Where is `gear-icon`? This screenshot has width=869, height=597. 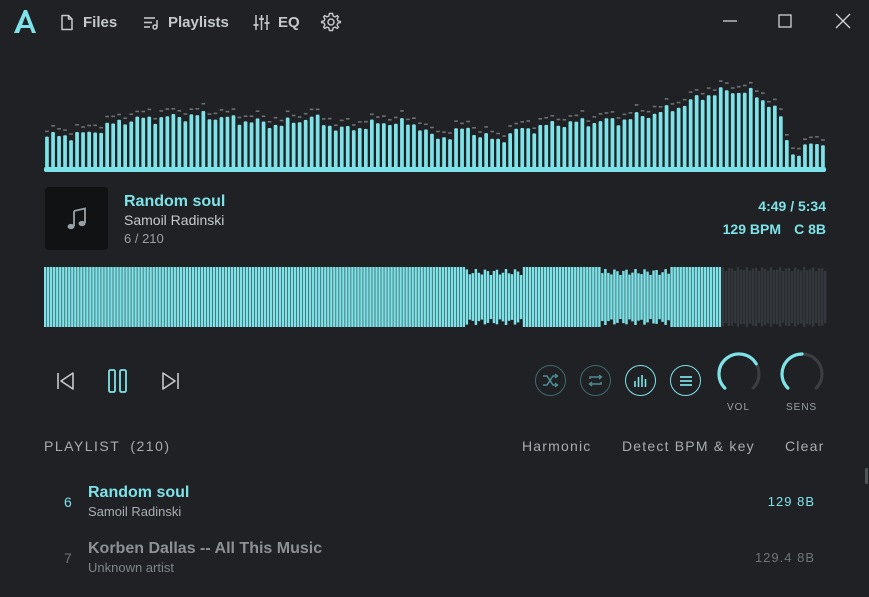
gear-icon is located at coordinates (331, 22).